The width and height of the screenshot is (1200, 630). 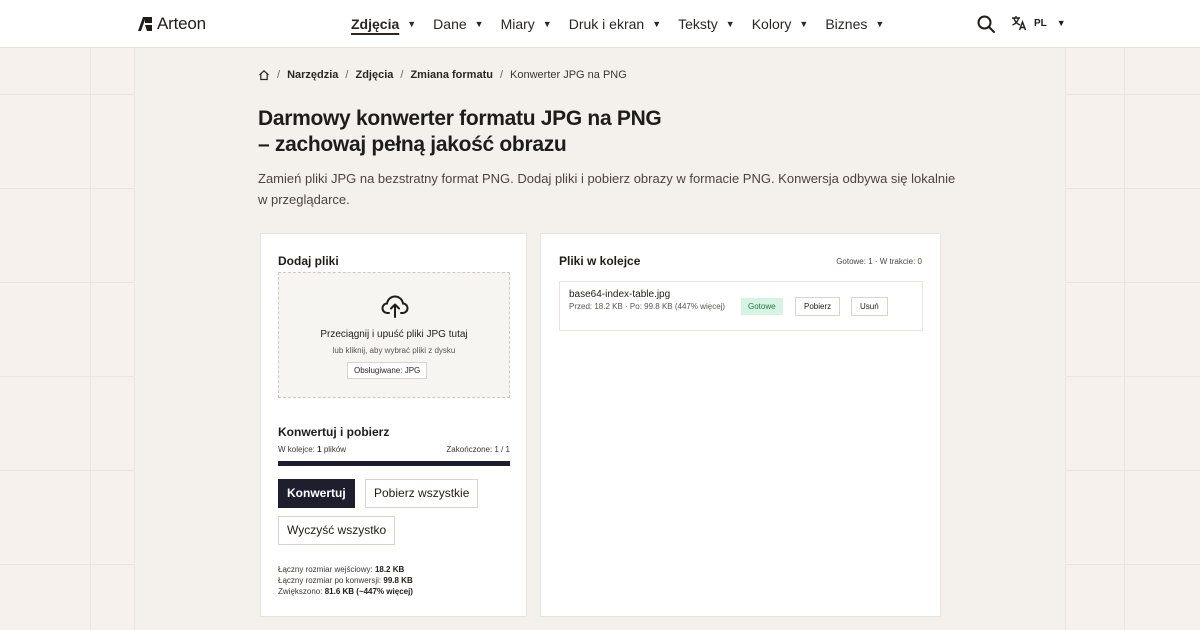 I want to click on nav-label: Miary, so click(x=517, y=24).